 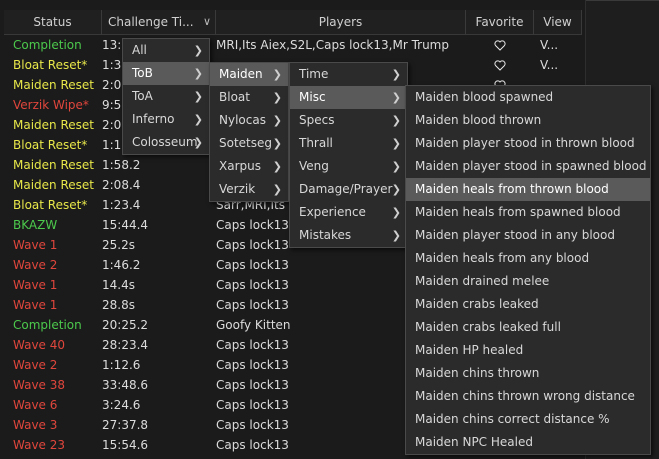 I want to click on menu-item: Bloat ❯, so click(x=249, y=97).